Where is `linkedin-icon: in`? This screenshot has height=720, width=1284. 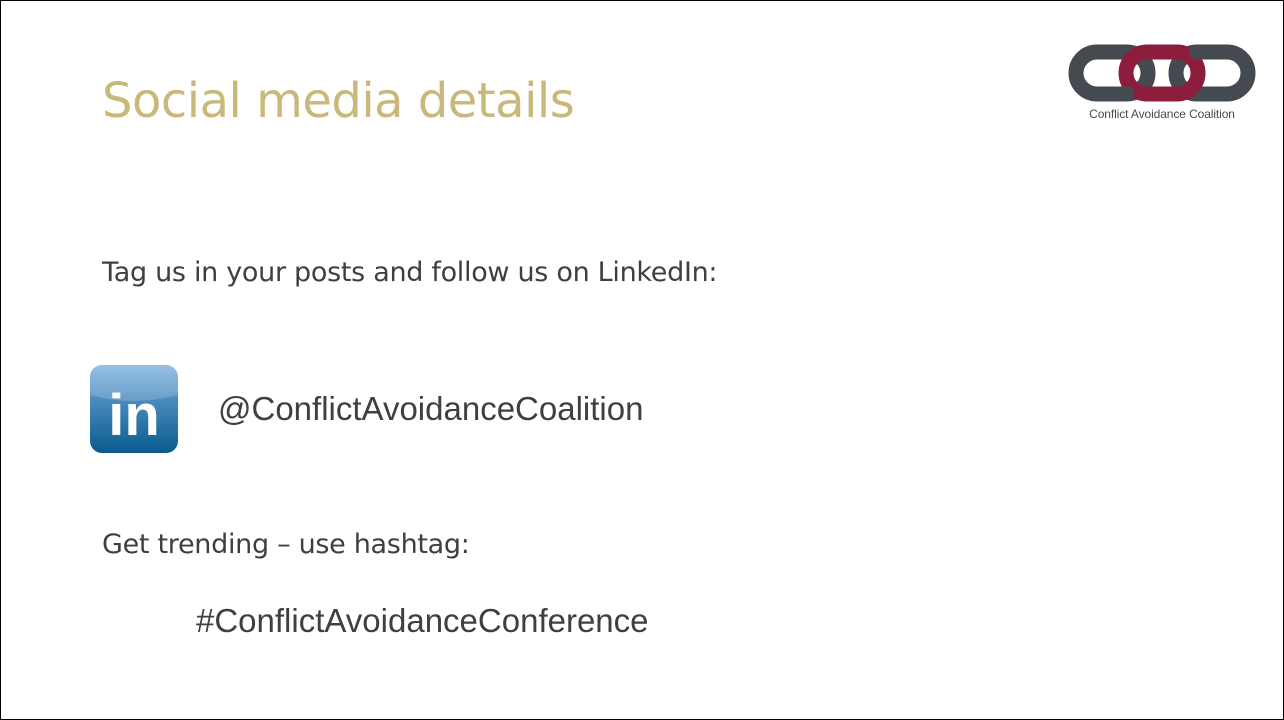 linkedin-icon: in is located at coordinates (134, 409).